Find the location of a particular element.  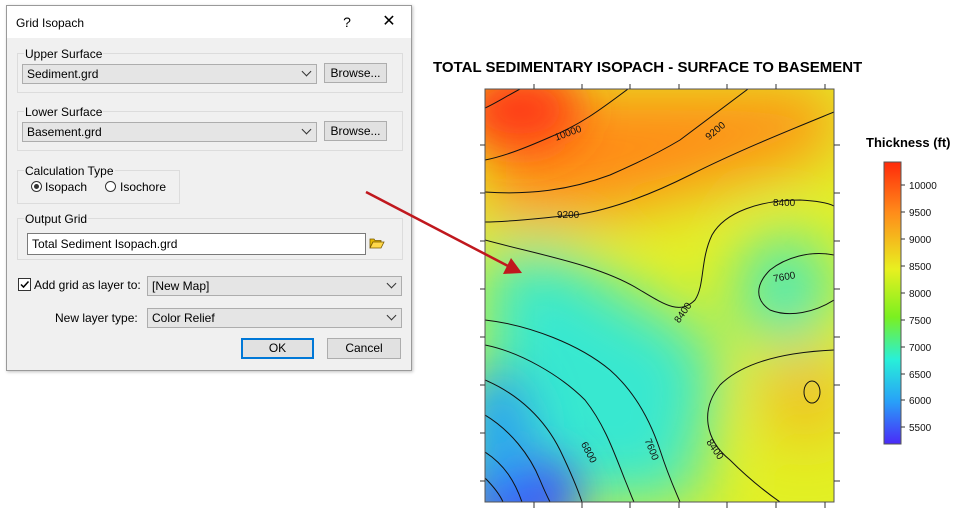

colorbar-gradient is located at coordinates (892, 303).